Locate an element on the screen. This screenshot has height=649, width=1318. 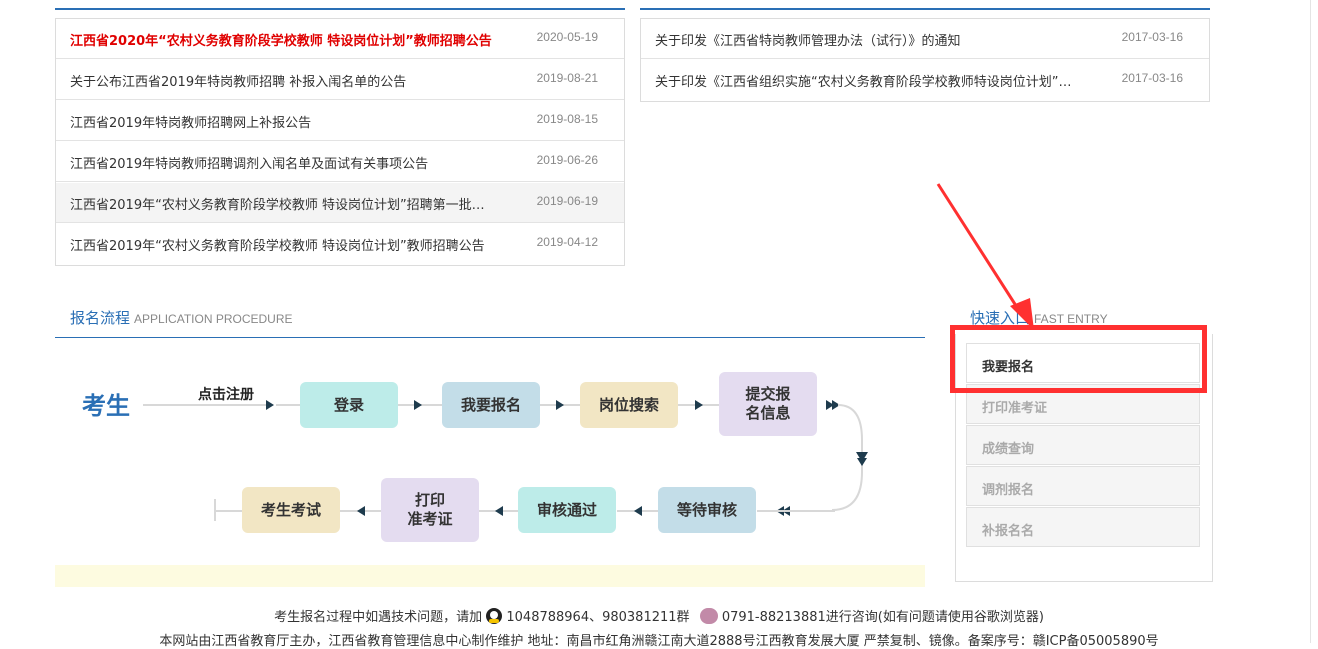
step-apply-label: 我要报名 is located at coordinates (490, 404).